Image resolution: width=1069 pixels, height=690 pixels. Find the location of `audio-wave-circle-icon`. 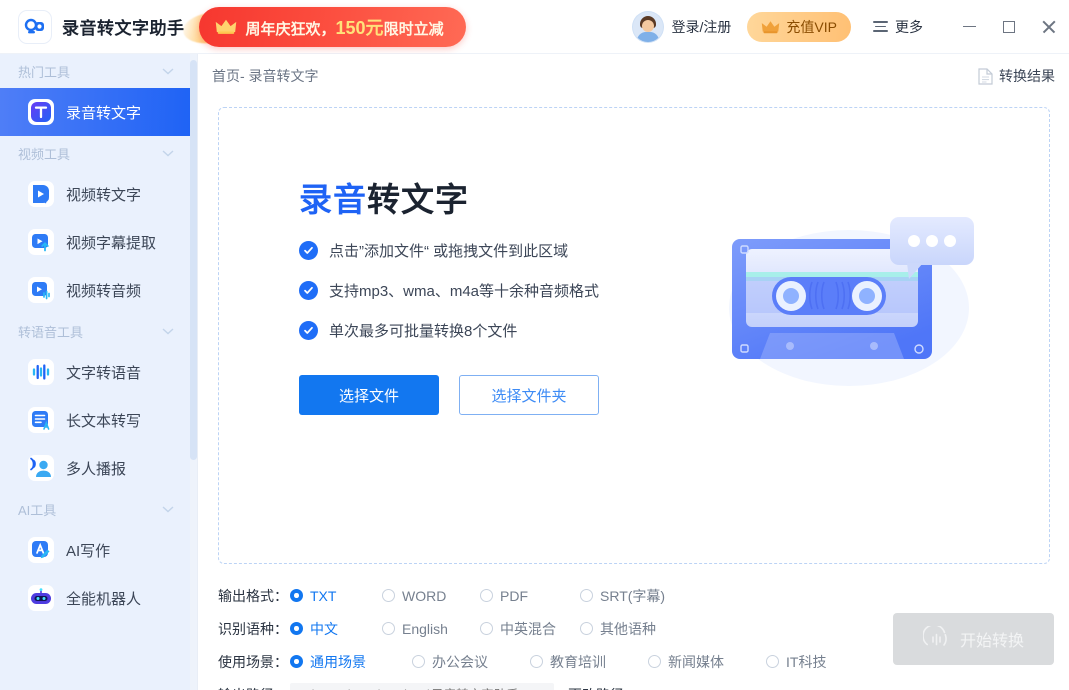

audio-wave-circle-icon is located at coordinates (934, 635).